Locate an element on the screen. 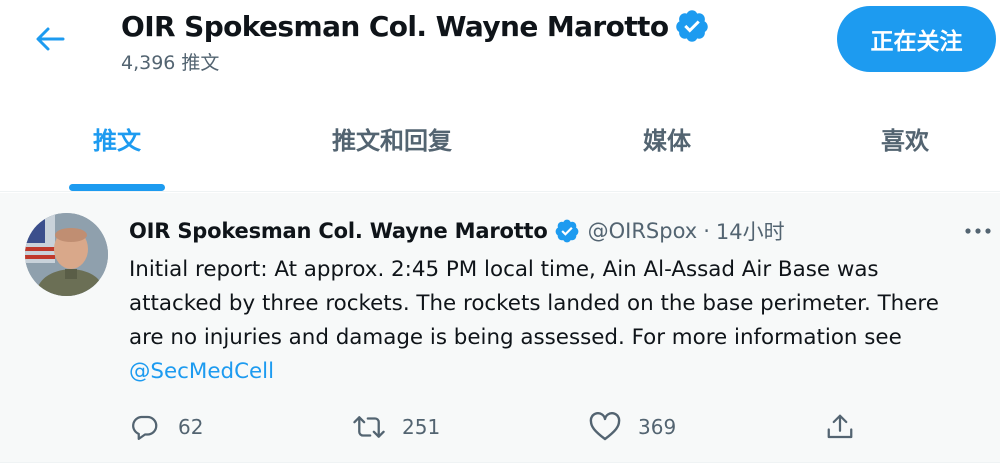  more-button is located at coordinates (978, 231).